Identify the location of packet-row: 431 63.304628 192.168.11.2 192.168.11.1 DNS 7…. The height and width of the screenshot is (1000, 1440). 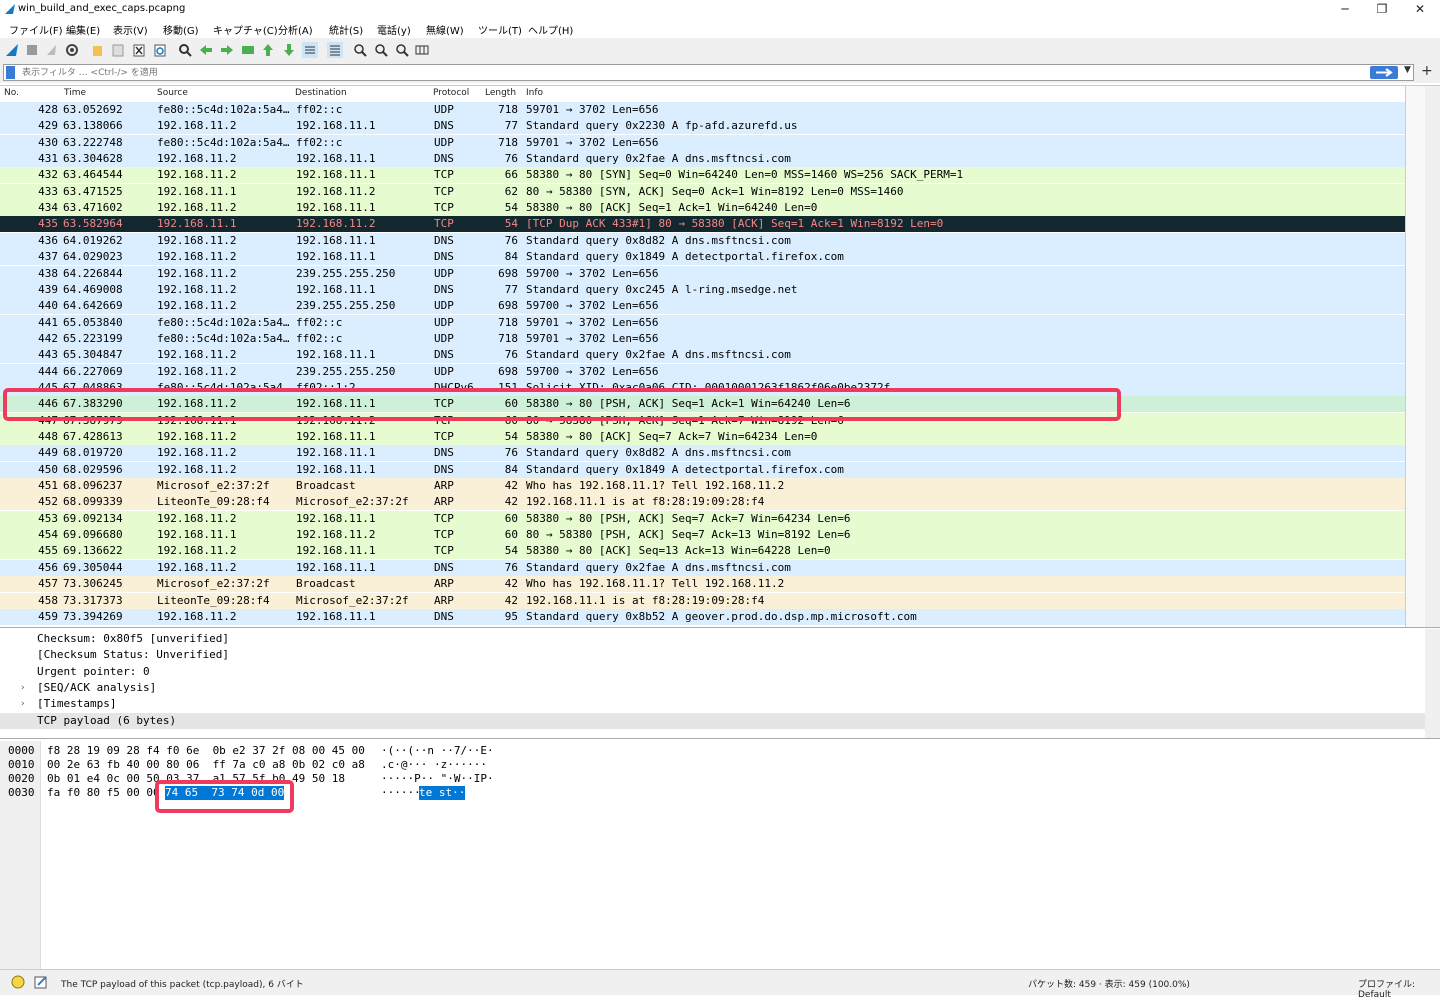
(702, 159).